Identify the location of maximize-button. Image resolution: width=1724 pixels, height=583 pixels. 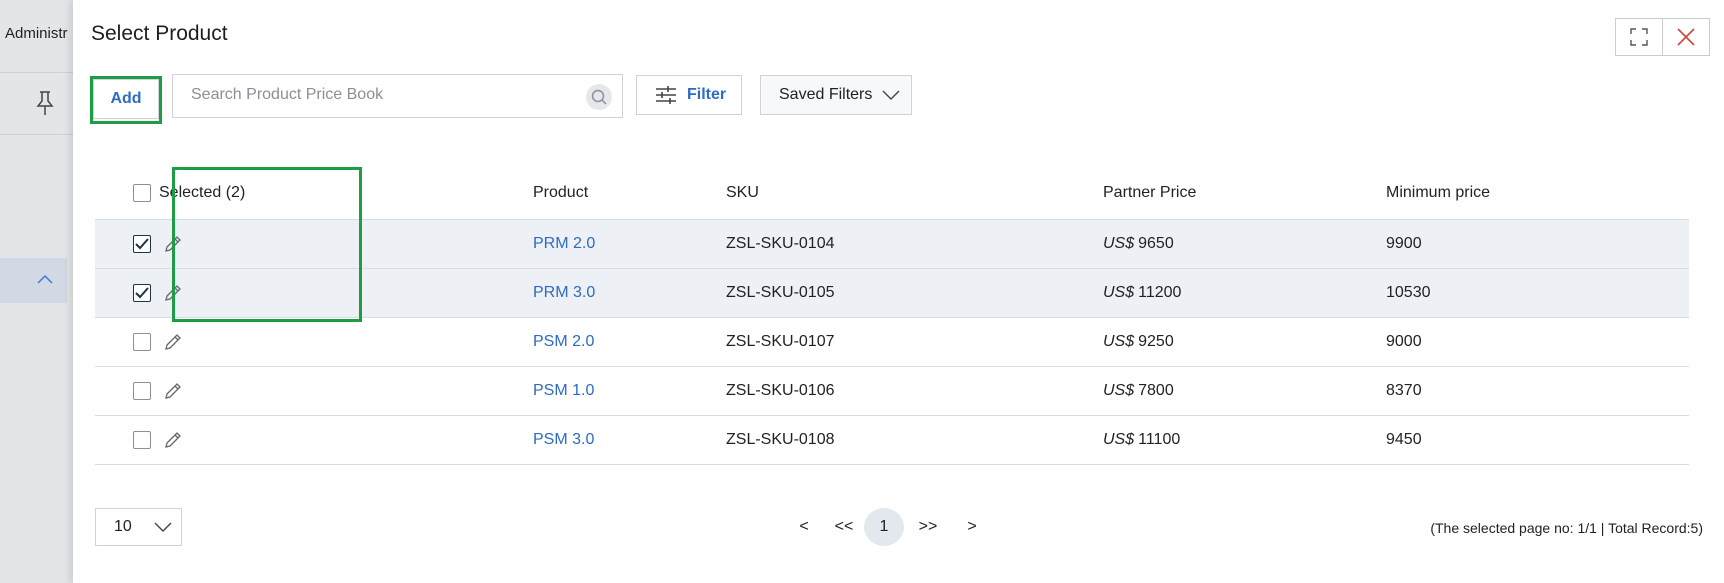
(1639, 37).